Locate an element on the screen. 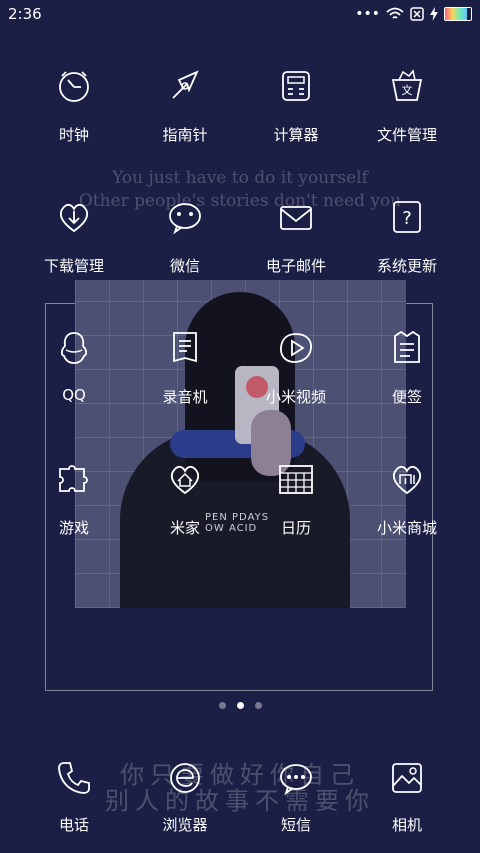 The width and height of the screenshot is (480, 853). app-system-update: ? 系统更新 is located at coordinates (407, 236).